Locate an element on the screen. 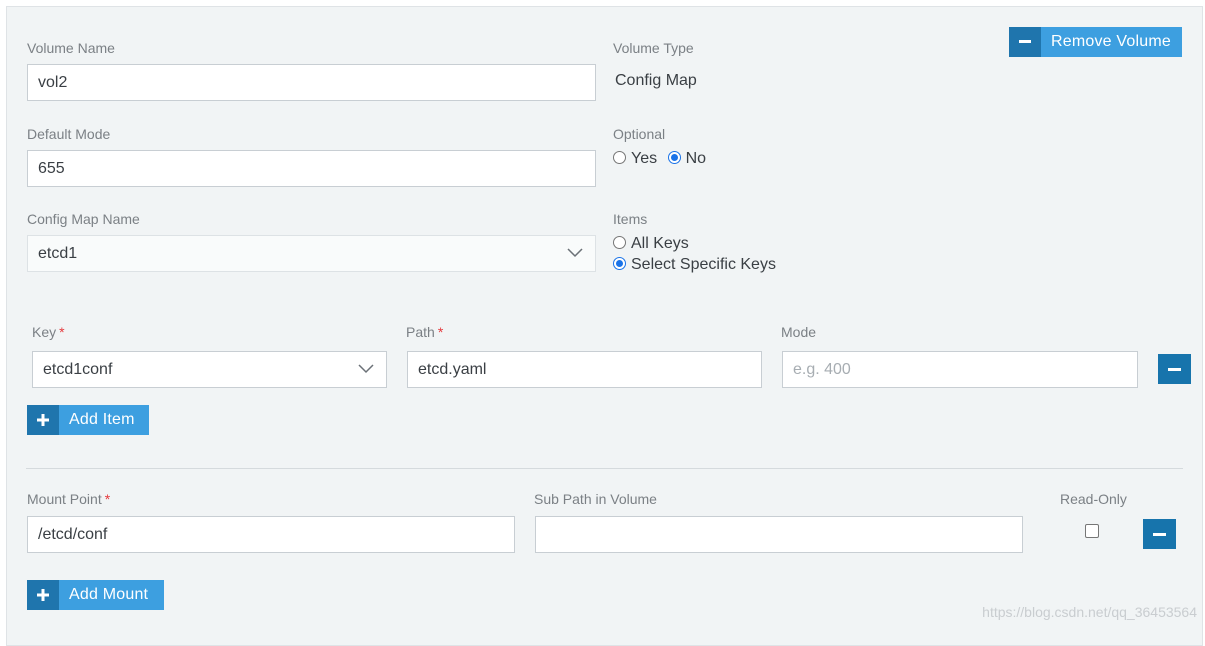  item-key-select: etcd1conf is located at coordinates (209, 369).